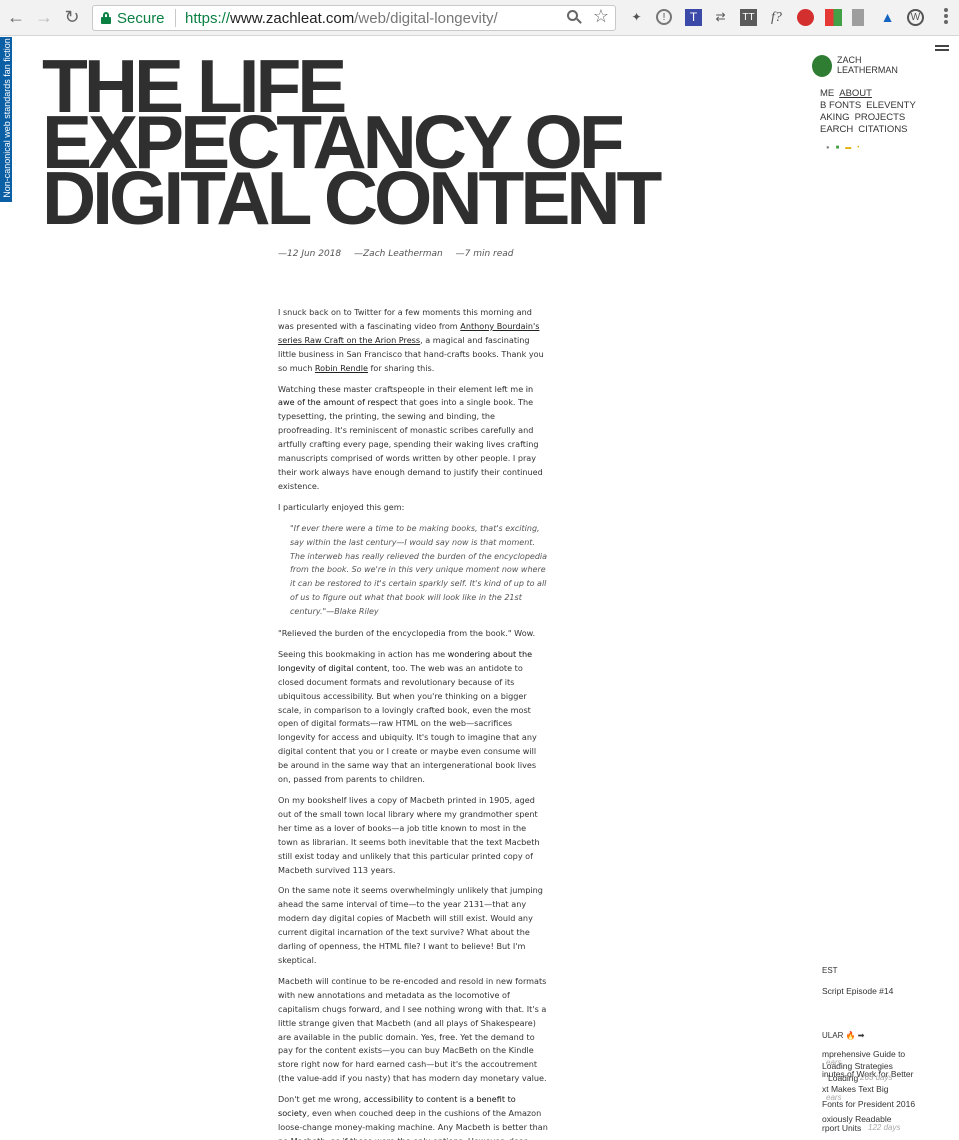  I want to click on site-nav-row-1: ME ABOUT, so click(848, 93).